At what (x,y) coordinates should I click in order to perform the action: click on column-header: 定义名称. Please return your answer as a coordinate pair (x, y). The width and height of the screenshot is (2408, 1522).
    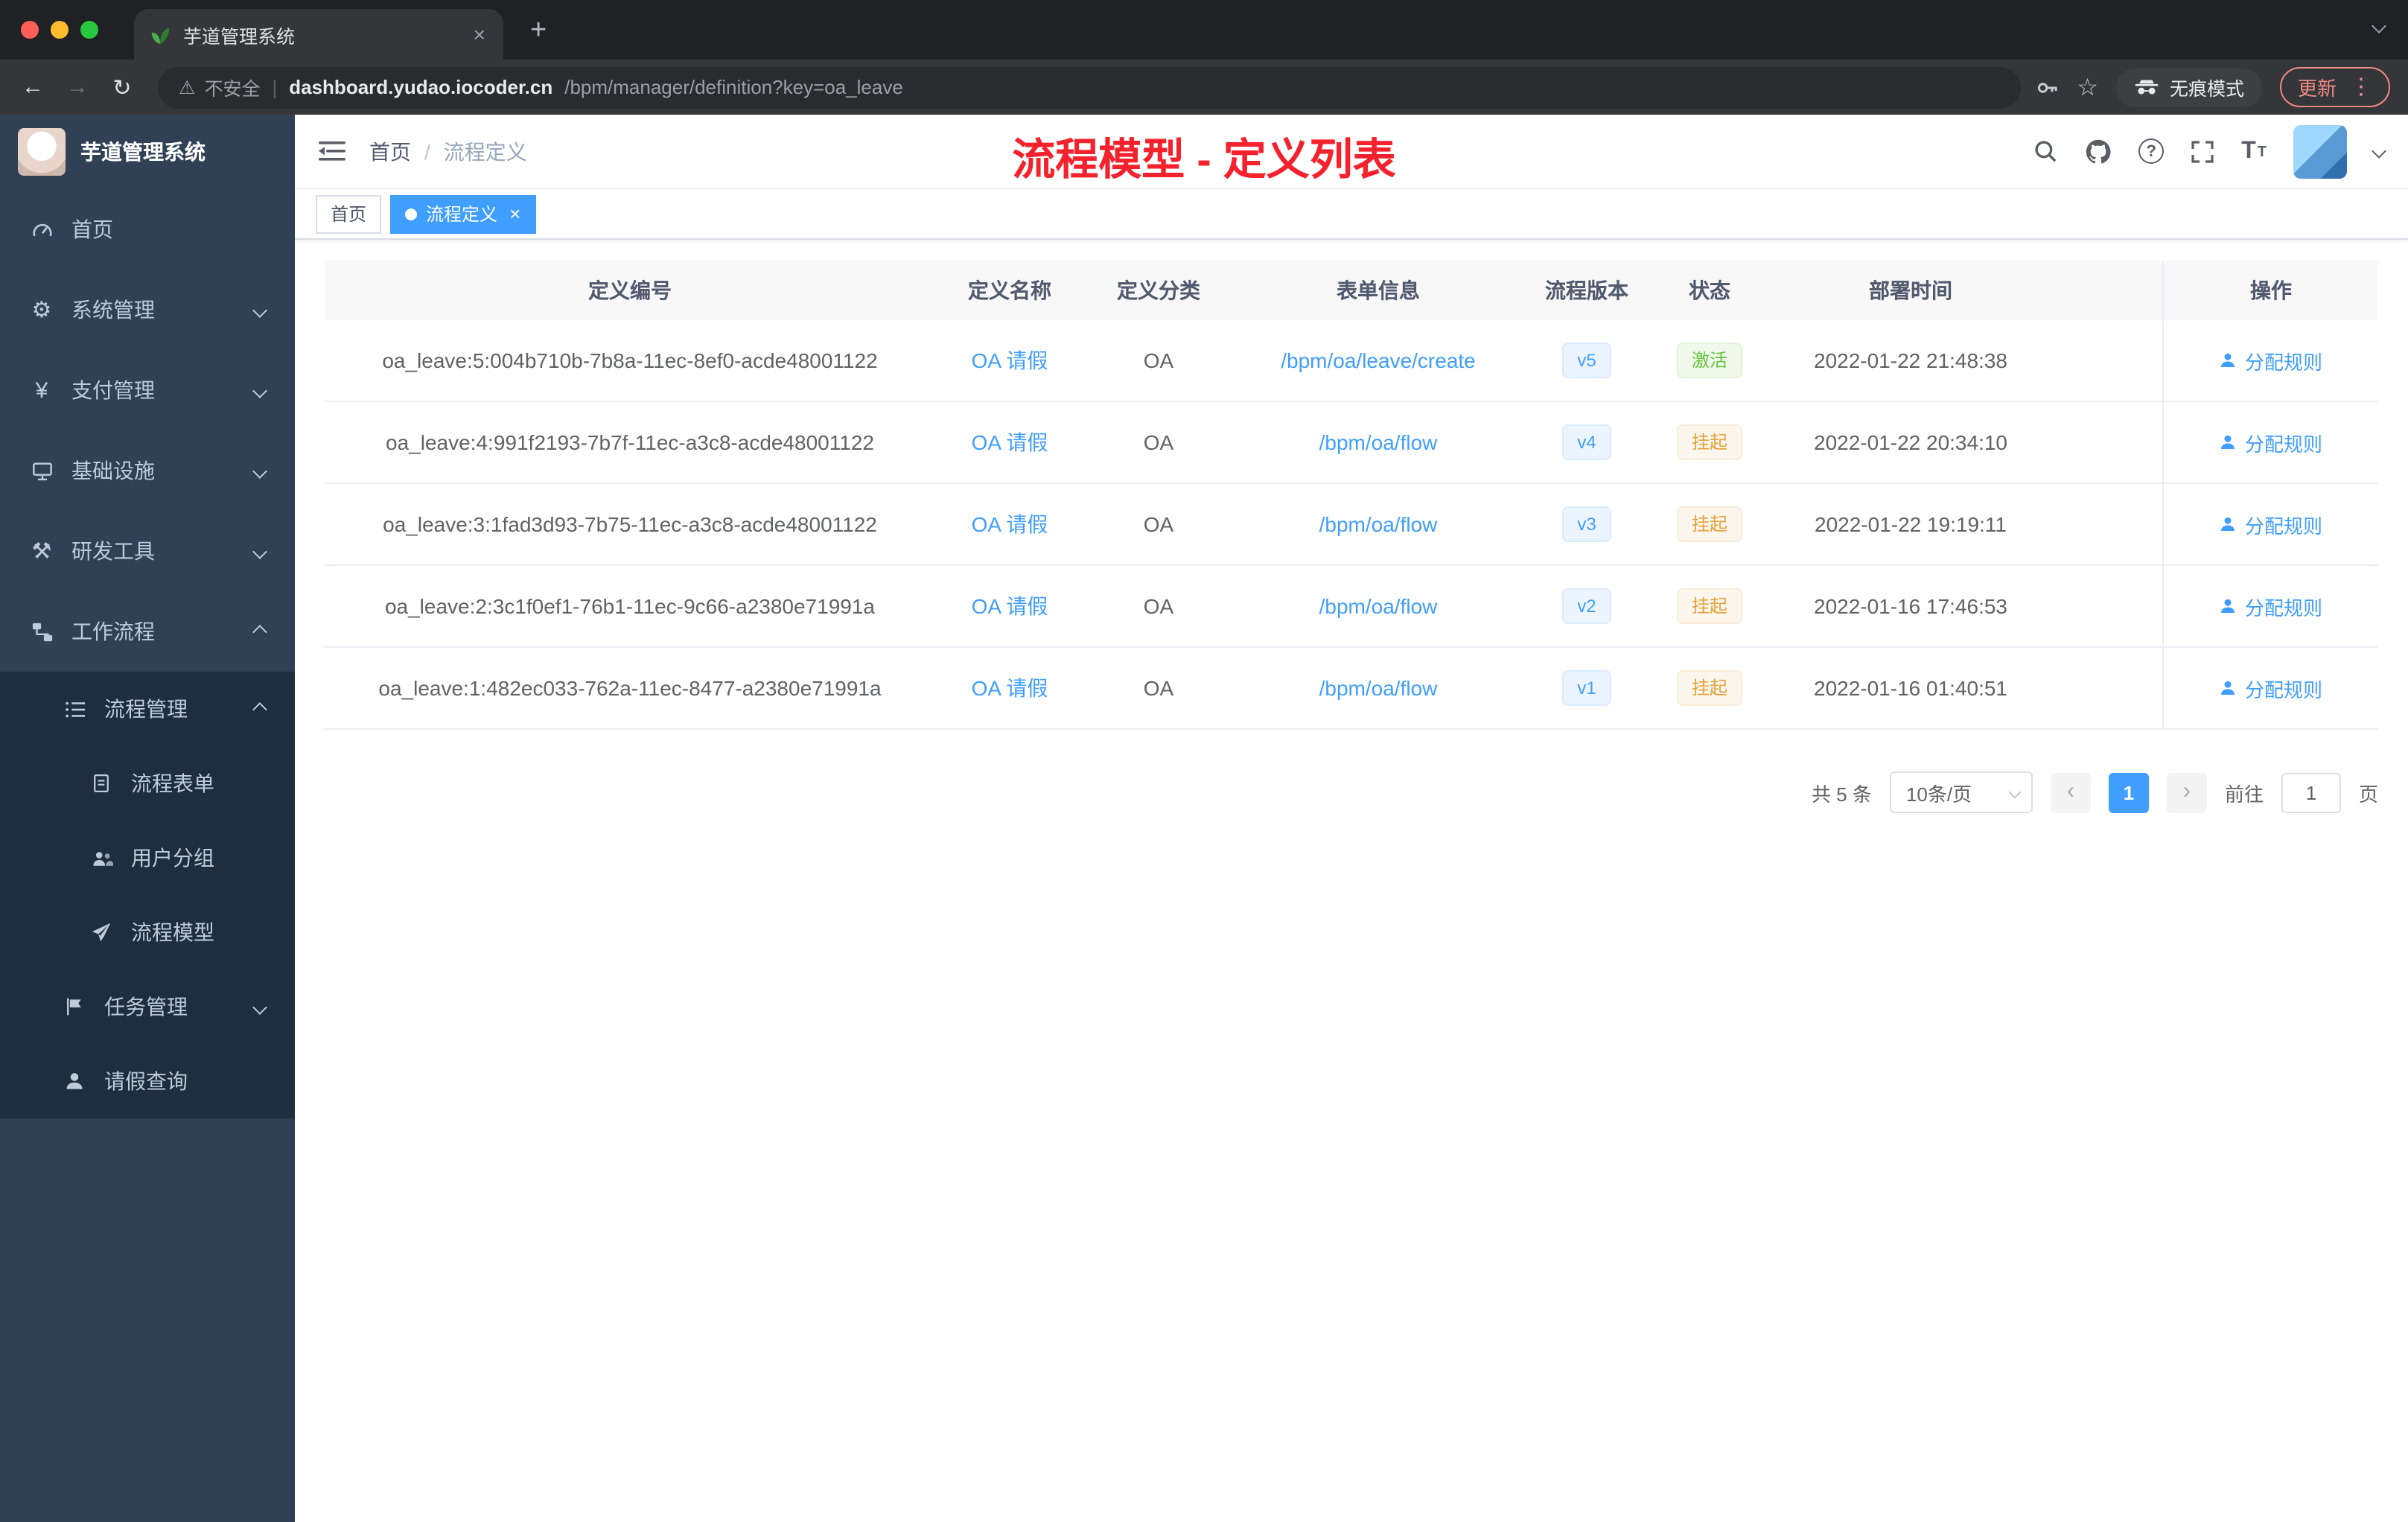
    Looking at the image, I should click on (1009, 290).